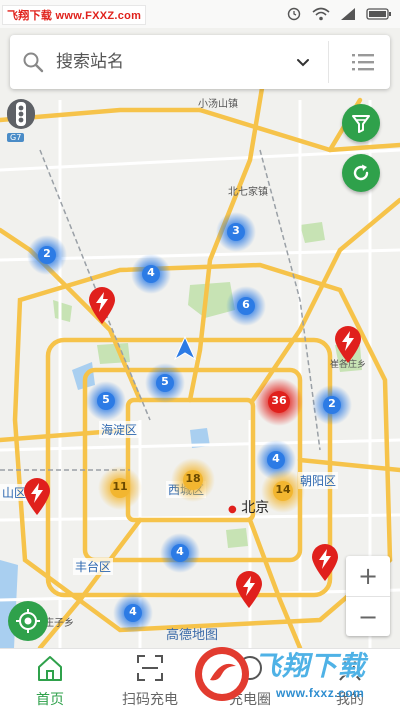 The image size is (400, 711). I want to click on cluster-count: 14, so click(283, 489).